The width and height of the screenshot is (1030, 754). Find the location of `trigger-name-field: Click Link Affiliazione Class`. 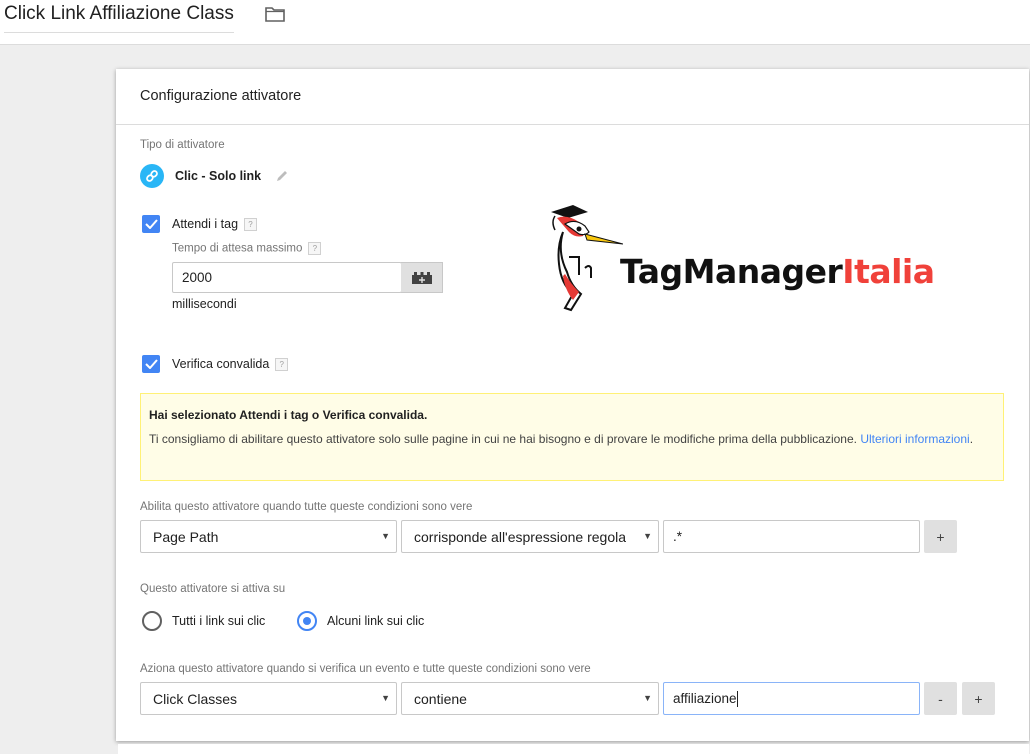

trigger-name-field: Click Link Affiliazione Class is located at coordinates (119, 17).